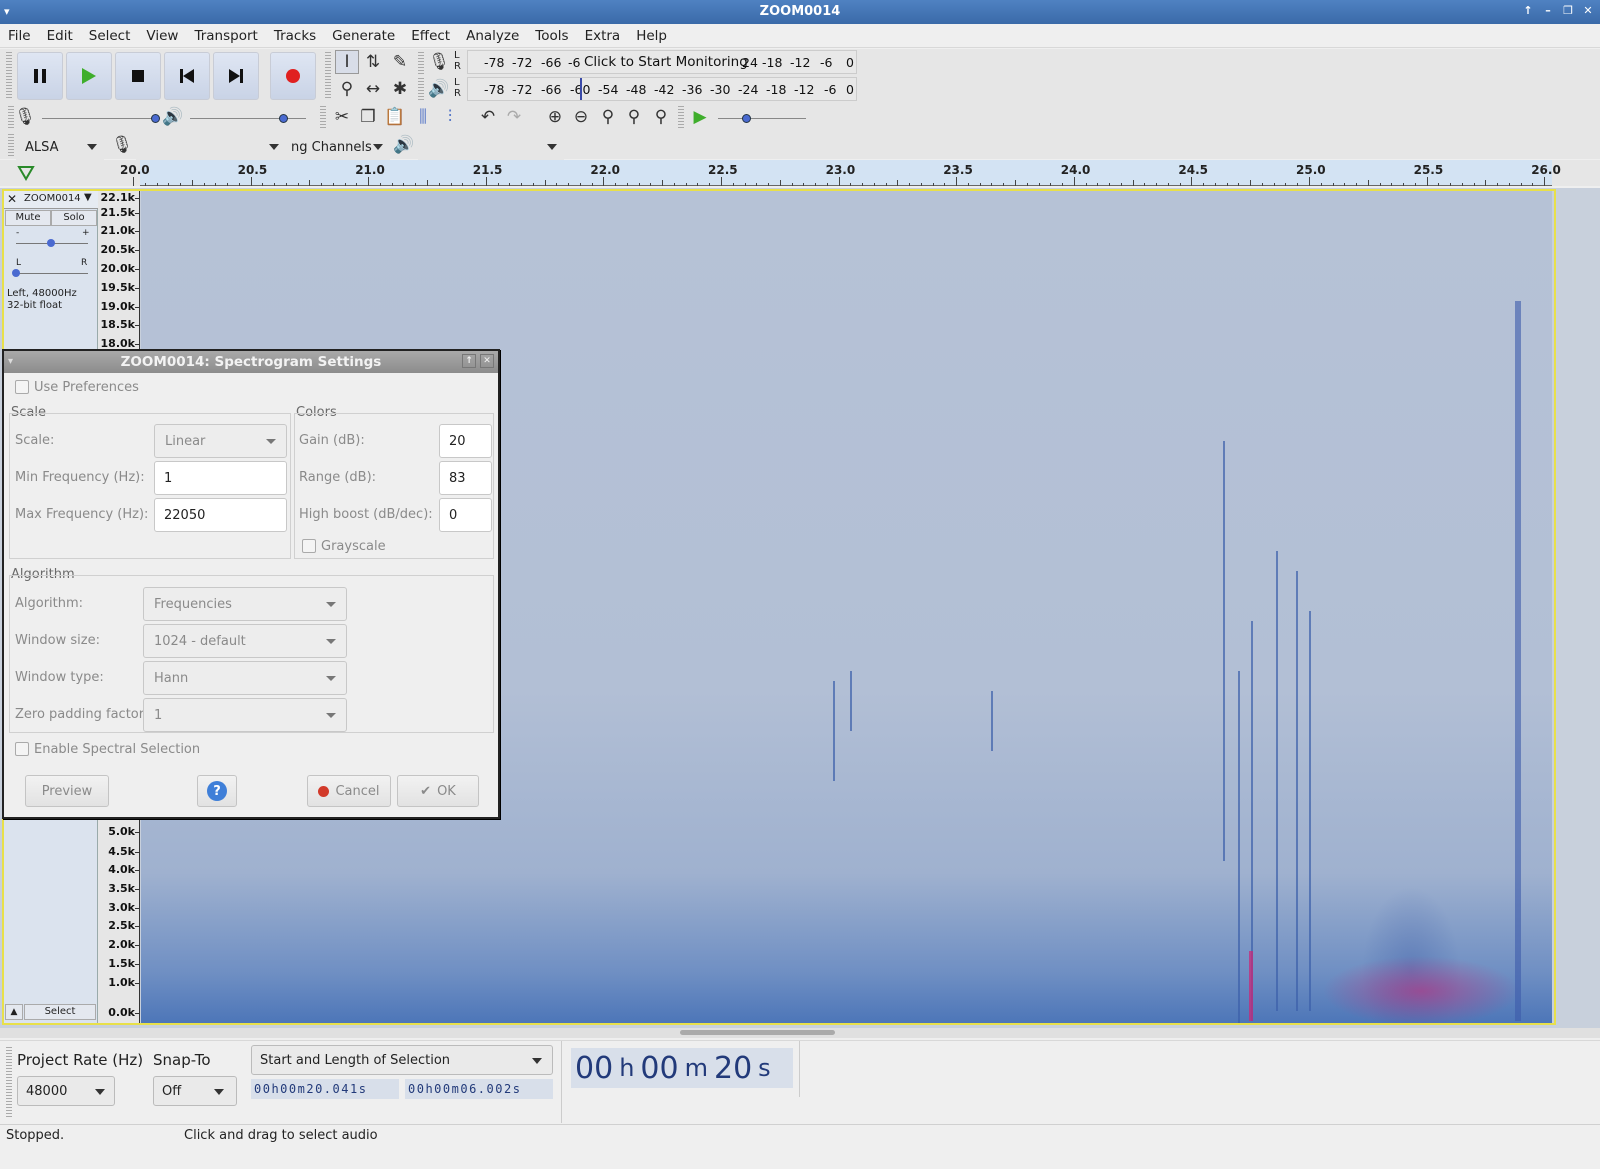 The height and width of the screenshot is (1169, 1600). What do you see at coordinates (491, 147) in the screenshot?
I see `playback-device-select` at bounding box center [491, 147].